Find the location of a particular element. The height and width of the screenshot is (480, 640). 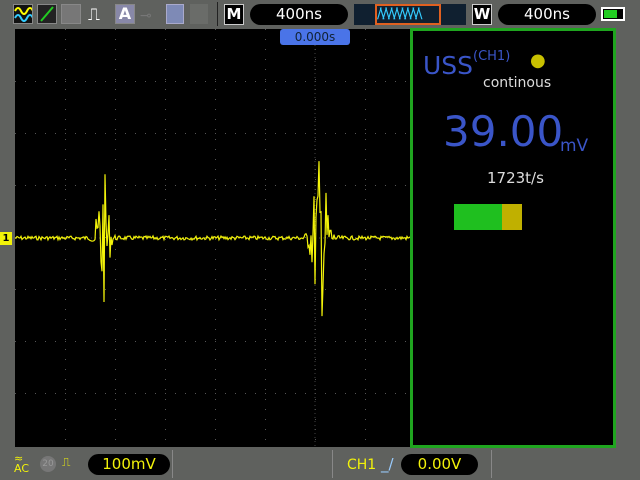

status-bar: ≈ AC 20 ⎍ 100mV CH1 _/ 0.00V is located at coordinates (320, 464).